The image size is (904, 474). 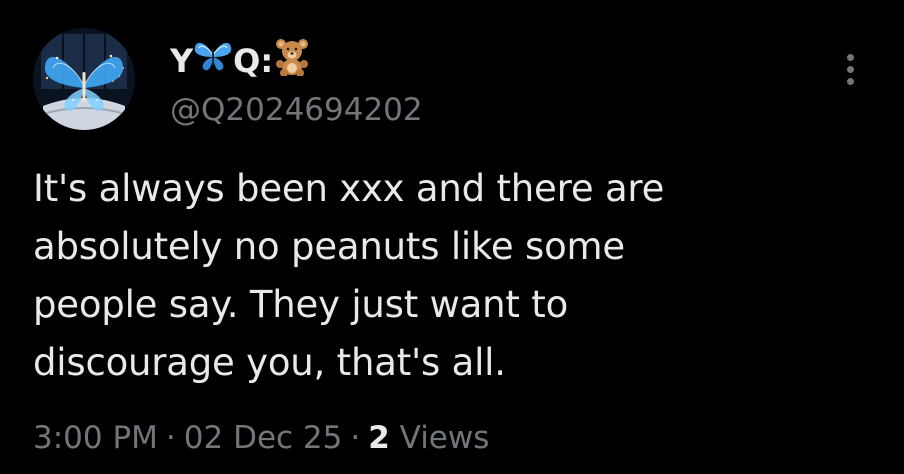 I want to click on more-options-button, so click(x=851, y=70).